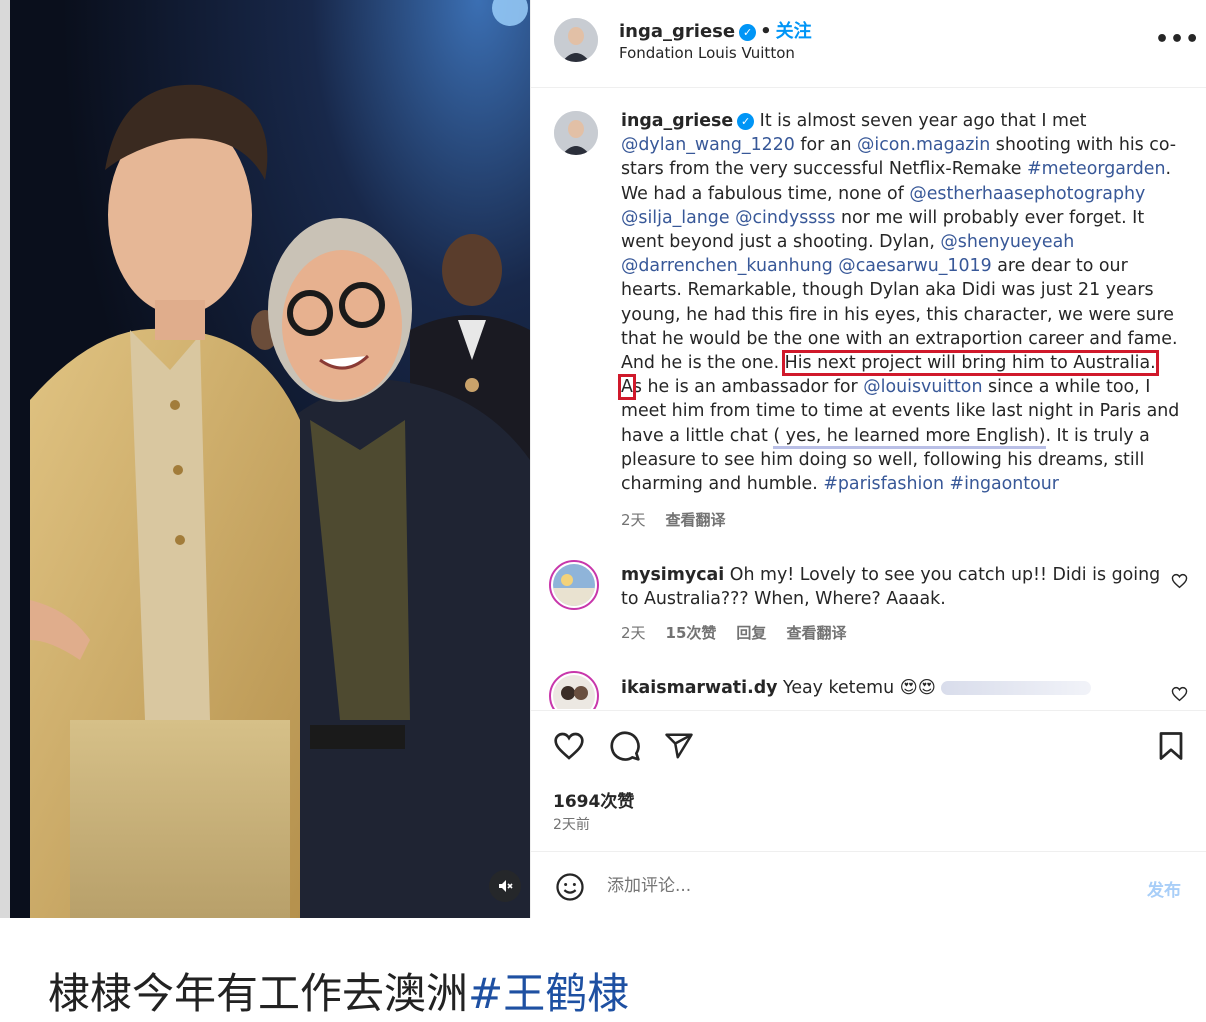  What do you see at coordinates (625, 746) in the screenshot?
I see `comment-icon` at bounding box center [625, 746].